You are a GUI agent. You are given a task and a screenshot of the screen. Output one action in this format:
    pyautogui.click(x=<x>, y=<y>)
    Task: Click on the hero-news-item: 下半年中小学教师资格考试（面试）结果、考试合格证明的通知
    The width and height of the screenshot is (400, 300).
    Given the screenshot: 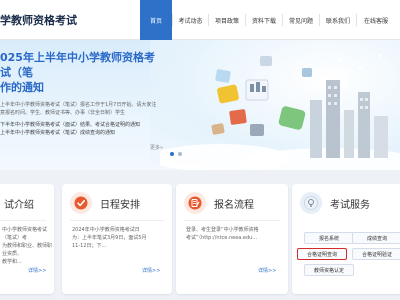 What is the action you would take?
    pyautogui.click(x=80, y=125)
    